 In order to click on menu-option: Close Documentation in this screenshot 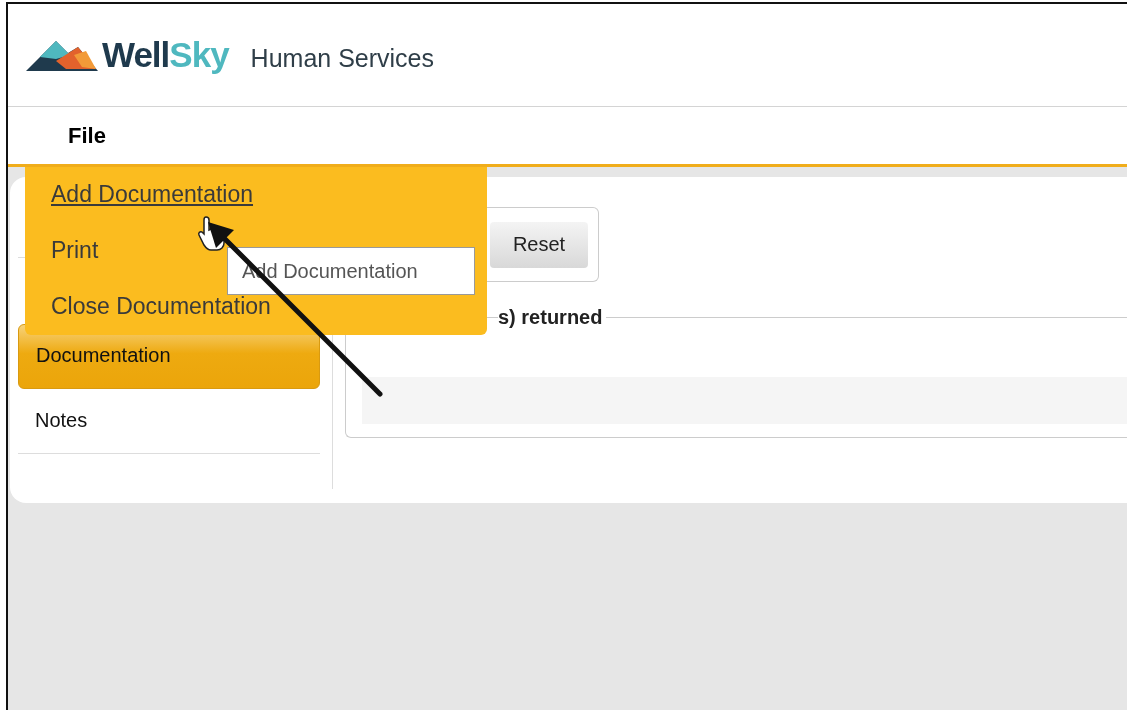, I will do `click(161, 306)`.